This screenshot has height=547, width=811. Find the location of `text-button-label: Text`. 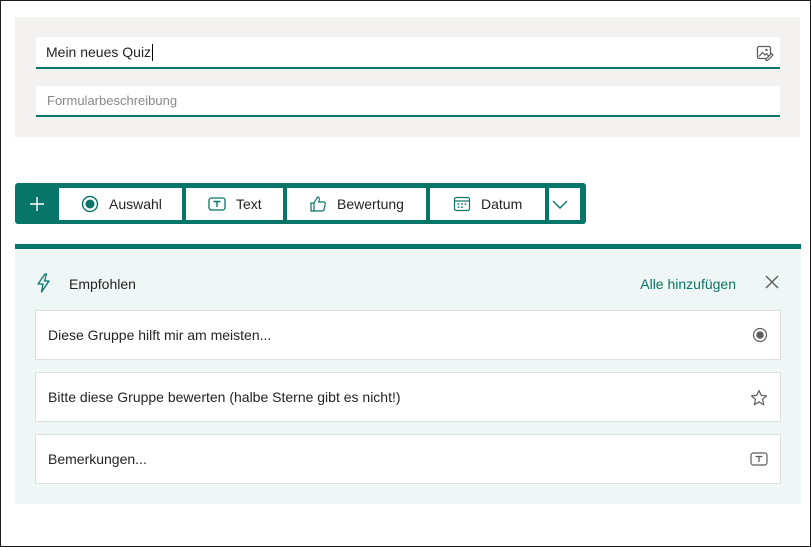

text-button-label: Text is located at coordinates (249, 204).